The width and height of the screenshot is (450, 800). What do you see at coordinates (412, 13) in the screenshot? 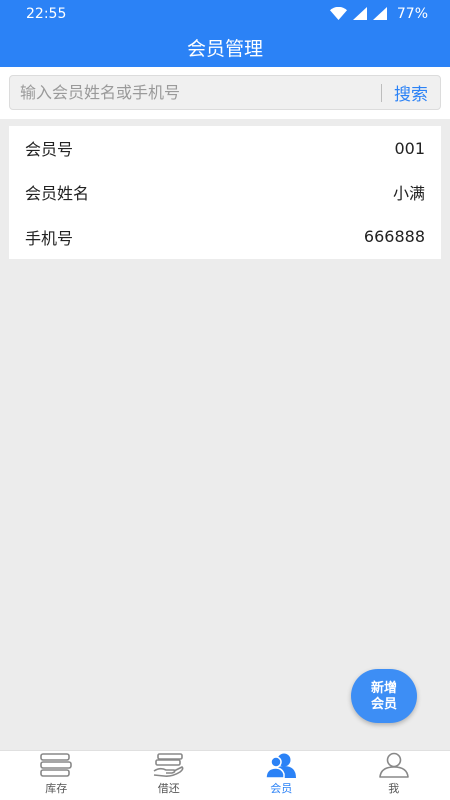
I see `battery-text: 77%` at bounding box center [412, 13].